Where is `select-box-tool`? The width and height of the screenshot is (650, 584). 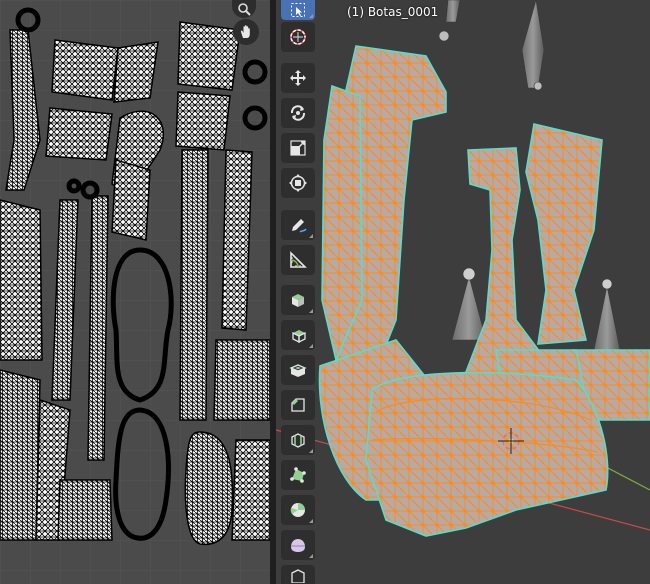
select-box-tool is located at coordinates (298, 10).